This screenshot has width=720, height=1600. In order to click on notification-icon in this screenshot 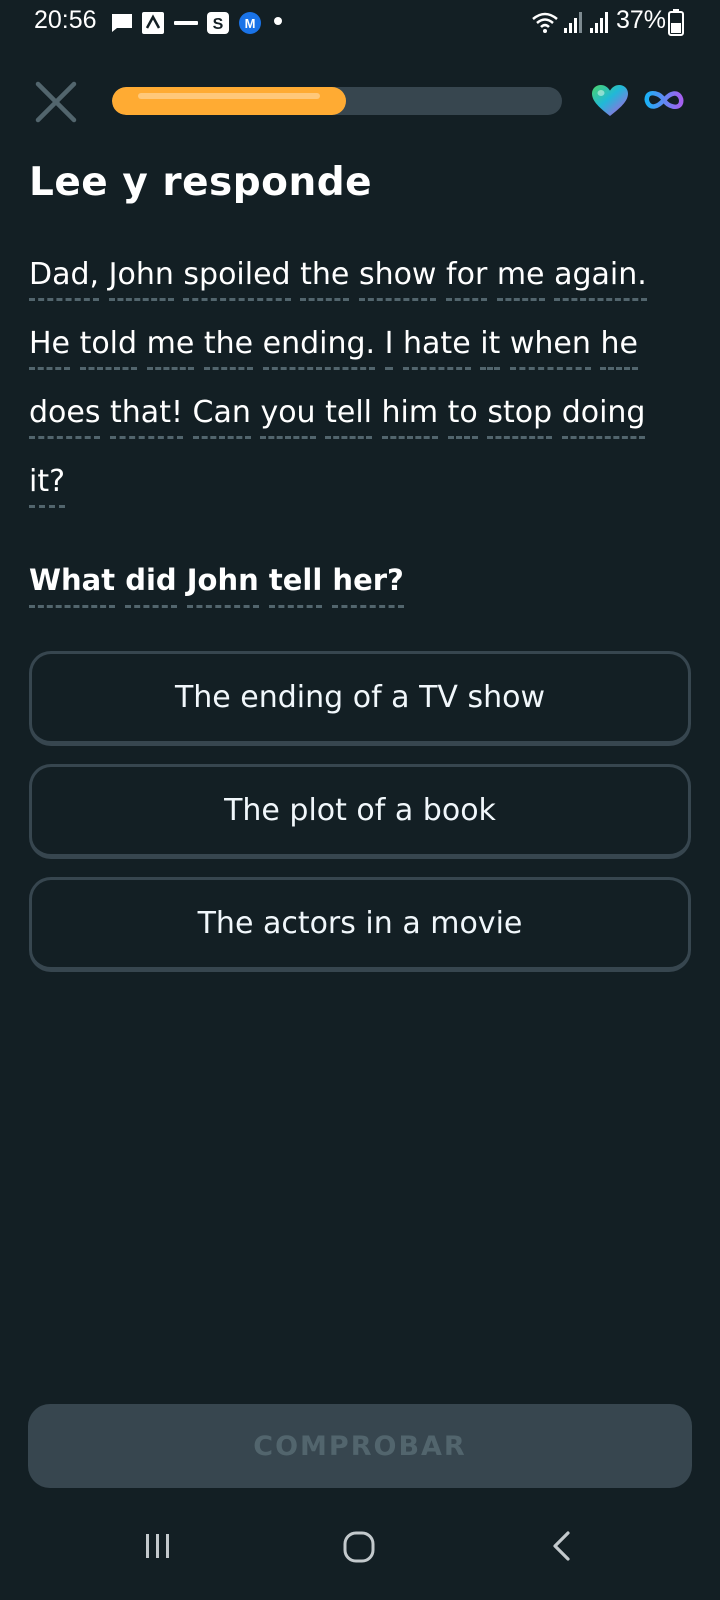, I will do `click(153, 23)`.